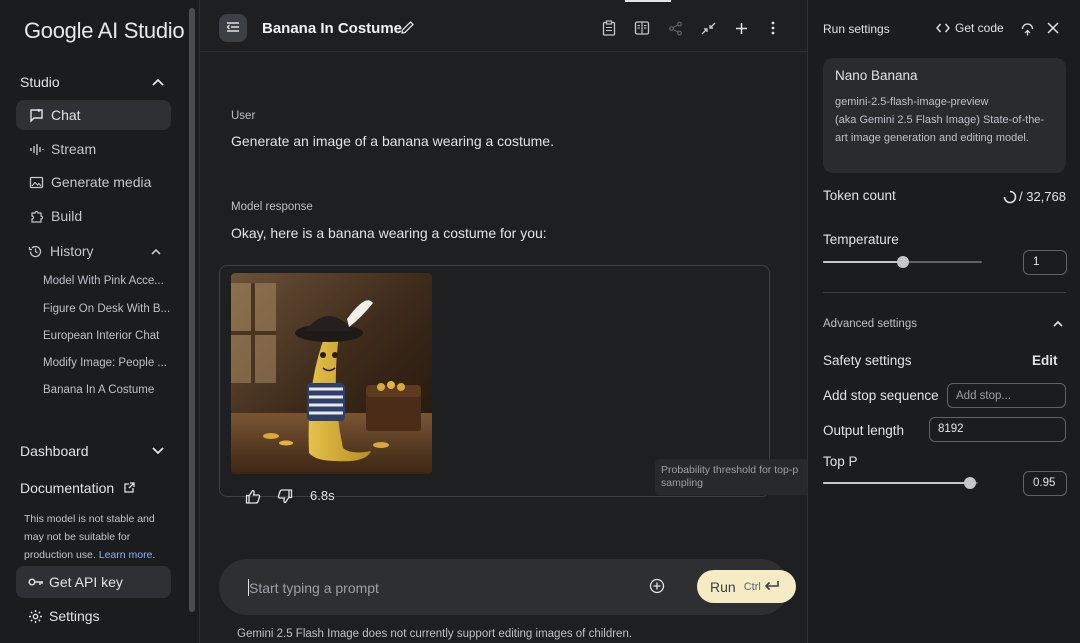 Image resolution: width=1080 pixels, height=643 pixels. What do you see at coordinates (74, 616) in the screenshot?
I see `settings-label: Settings` at bounding box center [74, 616].